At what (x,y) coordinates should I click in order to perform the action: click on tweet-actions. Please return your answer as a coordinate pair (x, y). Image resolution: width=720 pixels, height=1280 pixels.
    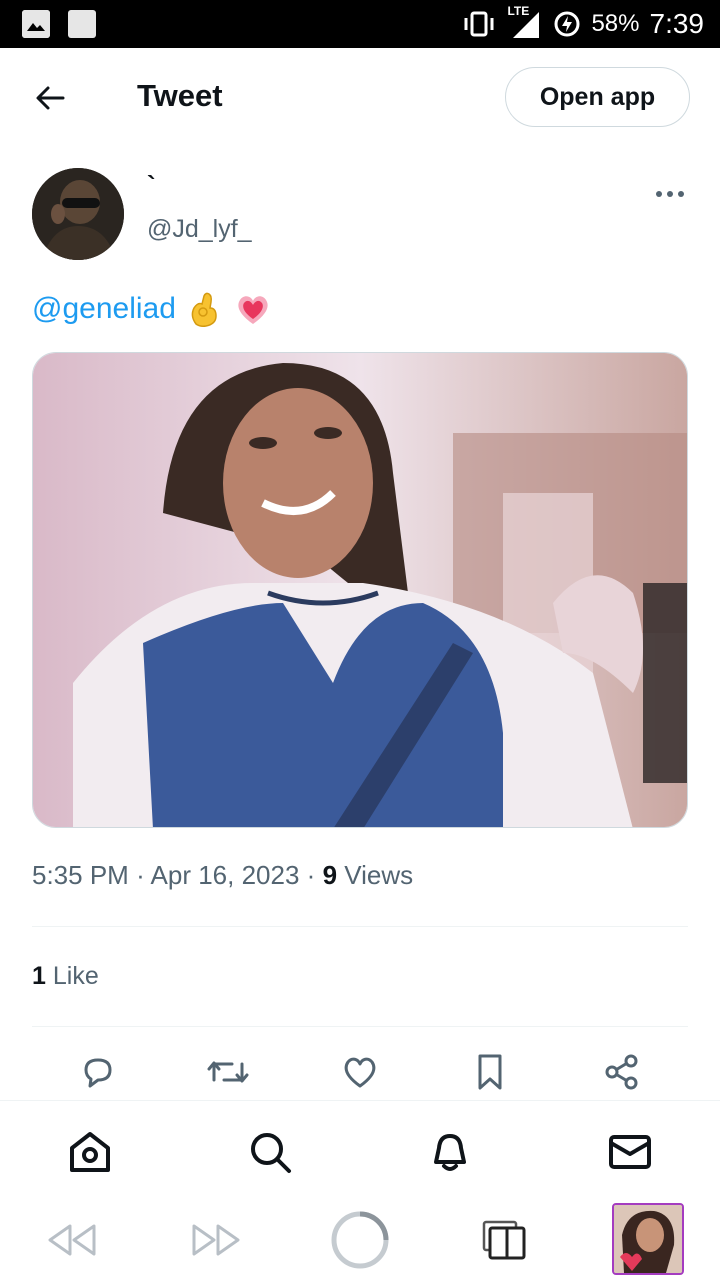
    Looking at the image, I should click on (360, 1072).